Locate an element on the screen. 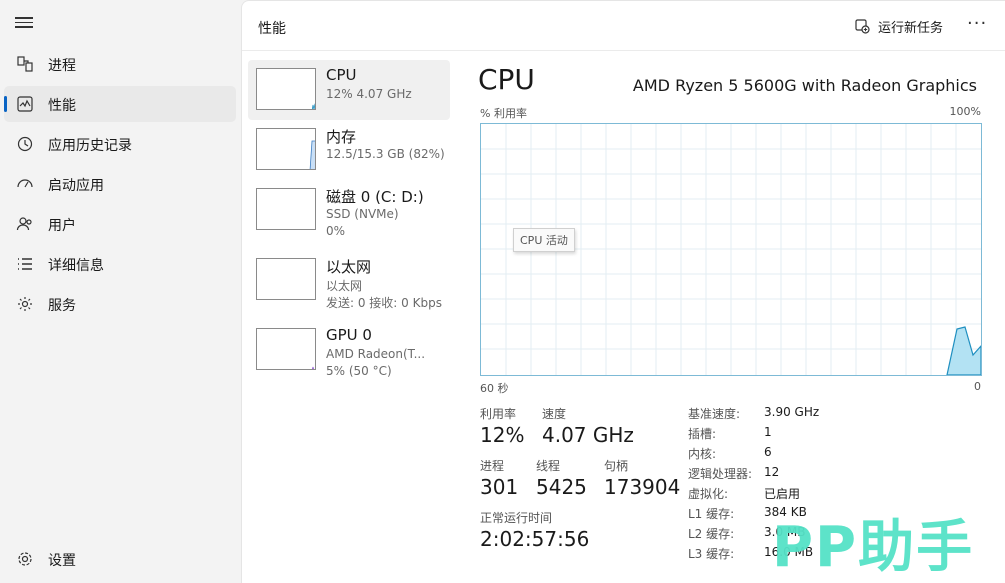 The height and width of the screenshot is (583, 1005). device-stat: 以太网 is located at coordinates (344, 286).